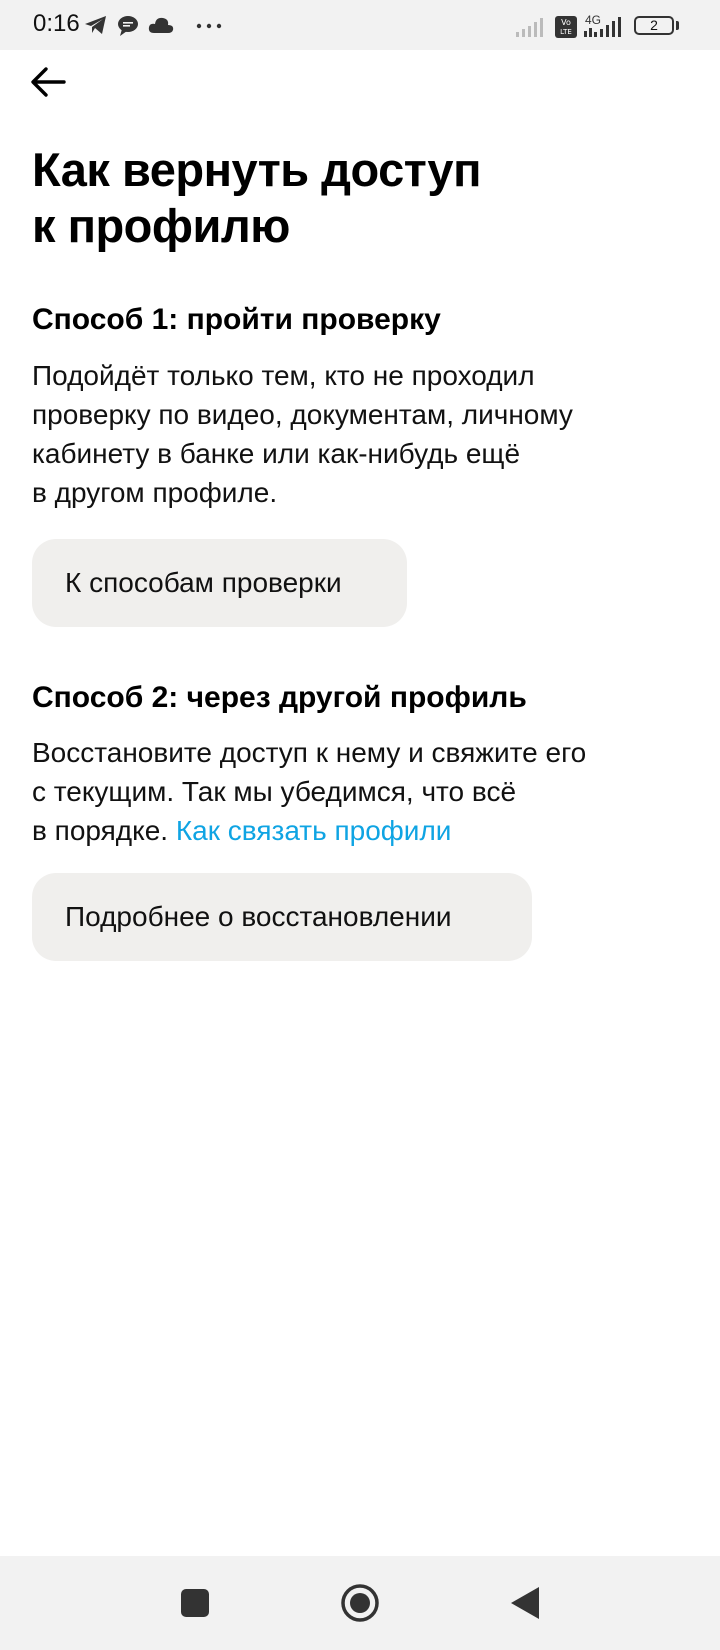  I want to click on method2-description-prefix: в порядке., so click(104, 830).